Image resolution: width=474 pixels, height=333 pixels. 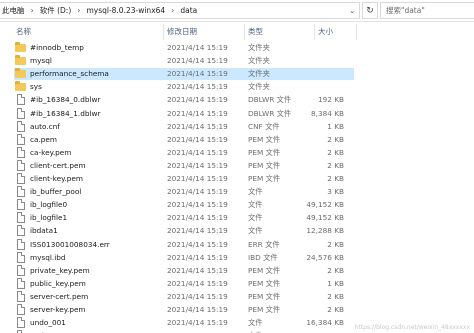 I want to click on file-name: ib_logfile1, so click(x=49, y=218).